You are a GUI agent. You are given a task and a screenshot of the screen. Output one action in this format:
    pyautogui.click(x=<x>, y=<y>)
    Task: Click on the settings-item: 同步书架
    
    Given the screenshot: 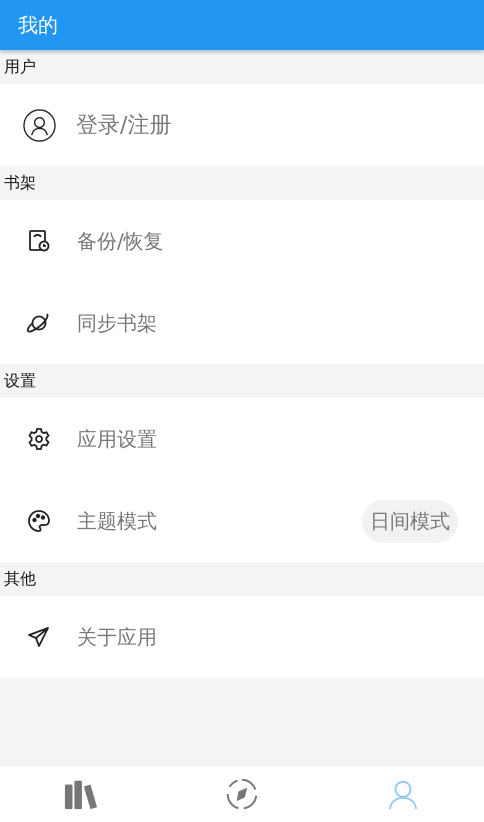 What is the action you would take?
    pyautogui.click(x=242, y=323)
    